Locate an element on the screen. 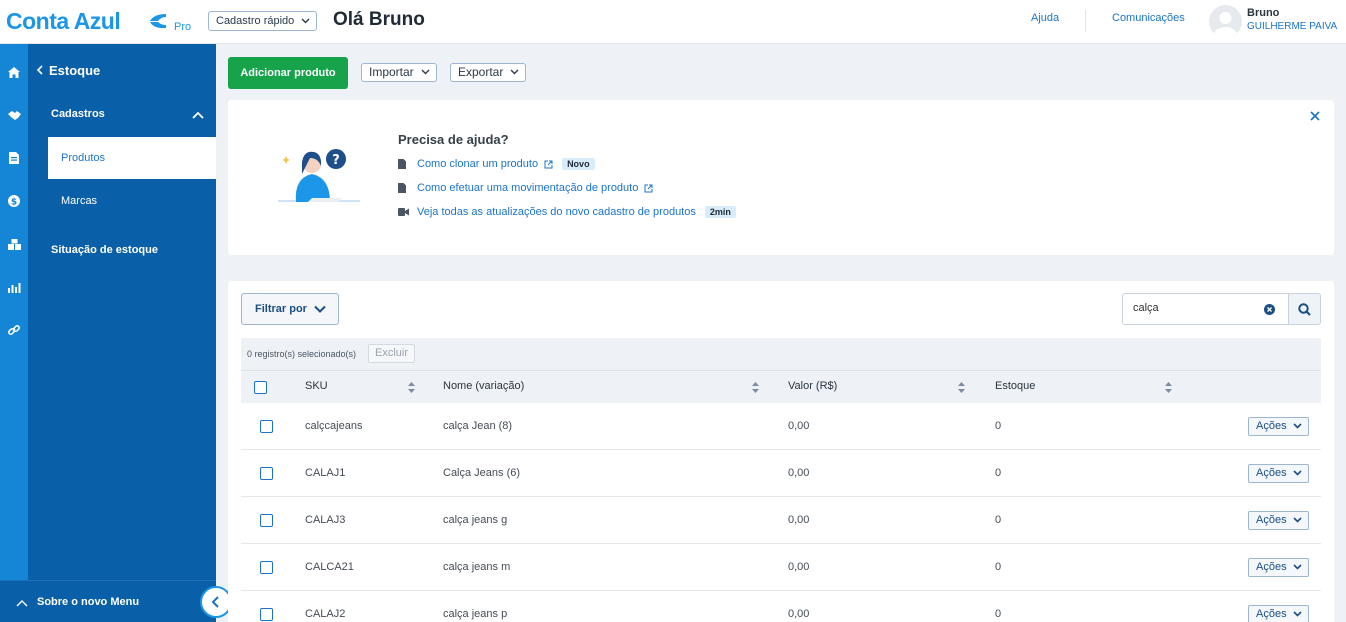 The image size is (1346, 622). back-label: Estoque is located at coordinates (75, 70).